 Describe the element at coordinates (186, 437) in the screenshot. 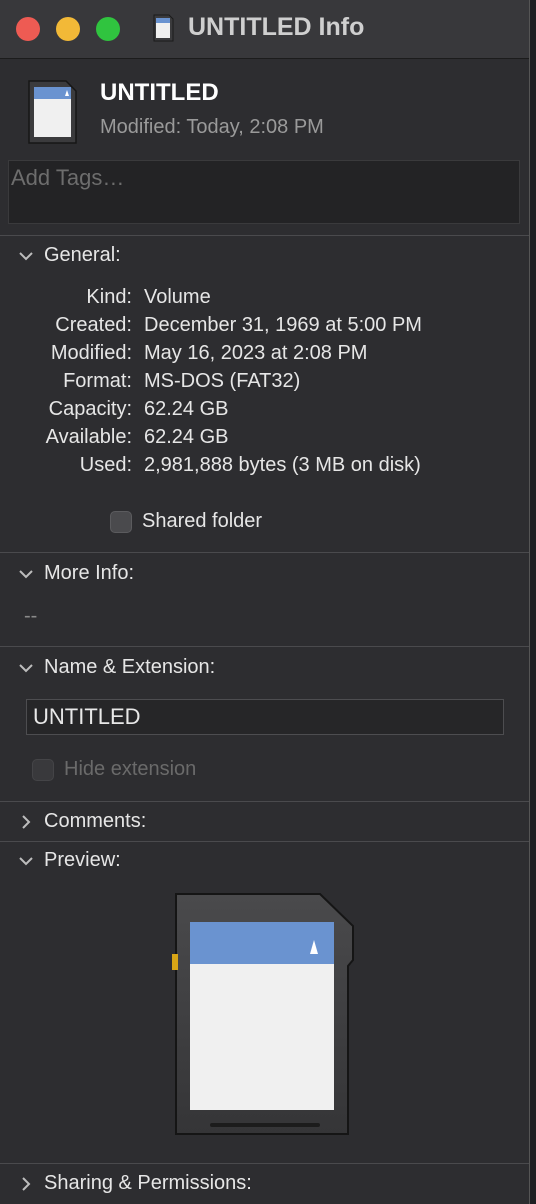

I see `available-value: 62.24 GB` at that location.